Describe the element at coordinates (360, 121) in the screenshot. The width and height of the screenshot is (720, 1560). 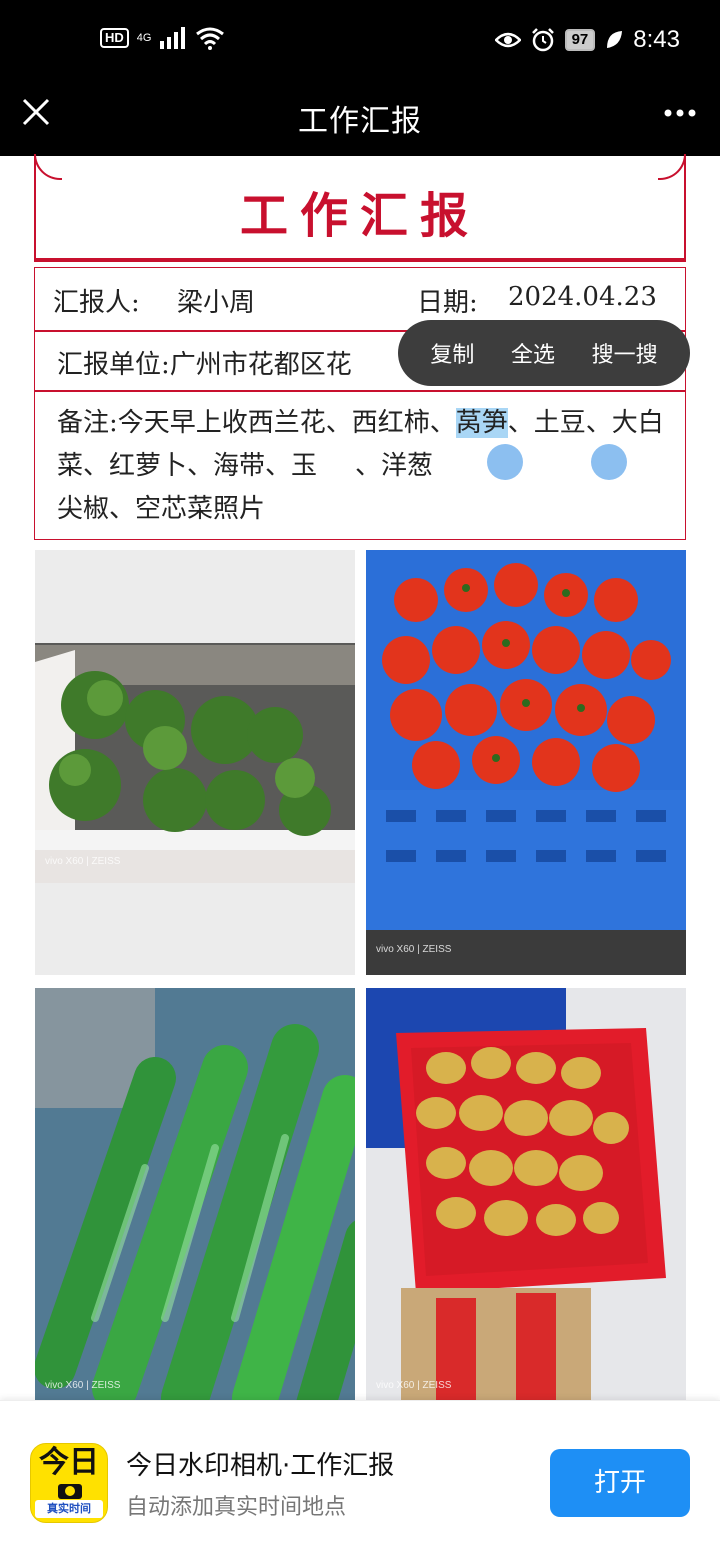
I see `nav-title: 工作汇报` at that location.